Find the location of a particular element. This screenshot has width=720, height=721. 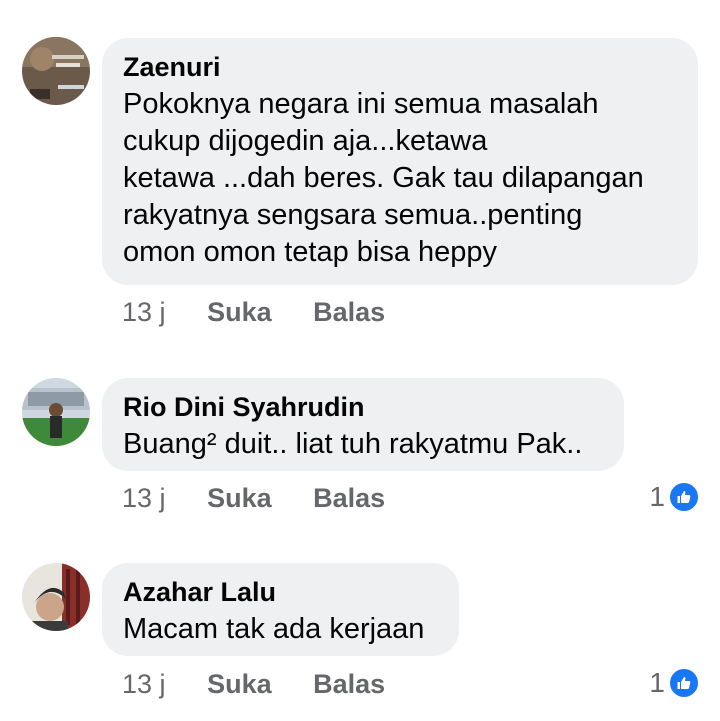

comment-text: Buang² duit.. liat tuh rakyatmu Pak.. is located at coordinates (363, 444).